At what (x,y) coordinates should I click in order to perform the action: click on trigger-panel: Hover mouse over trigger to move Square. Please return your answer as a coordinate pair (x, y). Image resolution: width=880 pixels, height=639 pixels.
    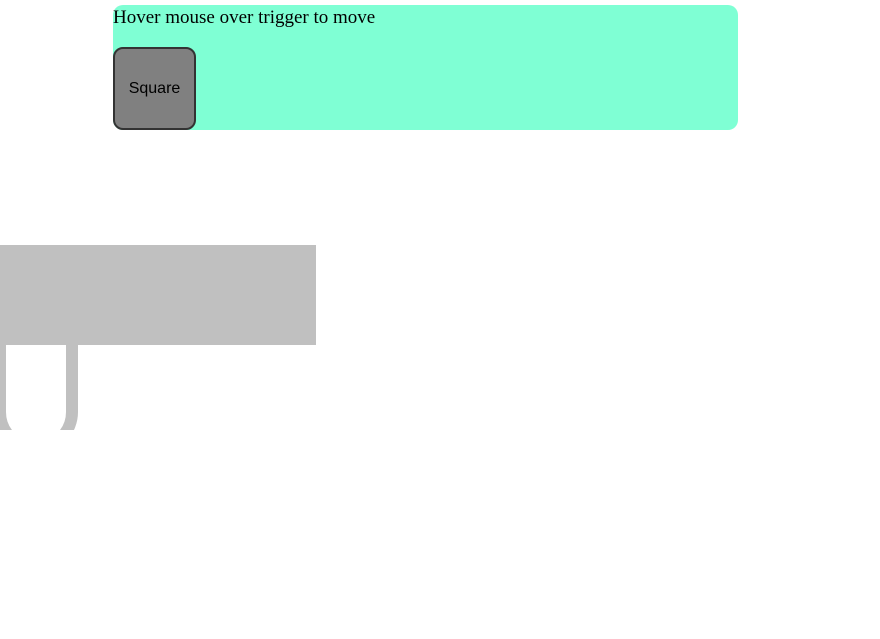
    Looking at the image, I should click on (425, 67).